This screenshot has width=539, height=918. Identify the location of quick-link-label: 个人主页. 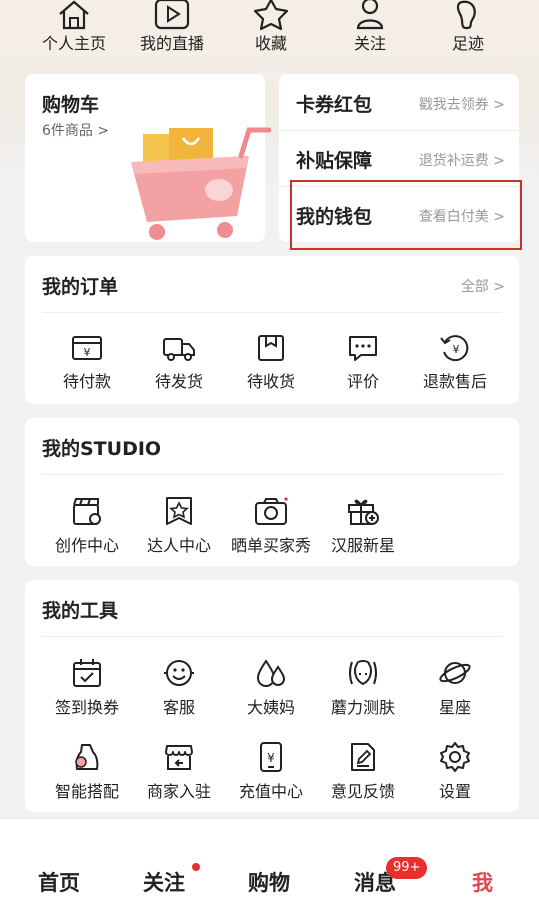
(73, 43).